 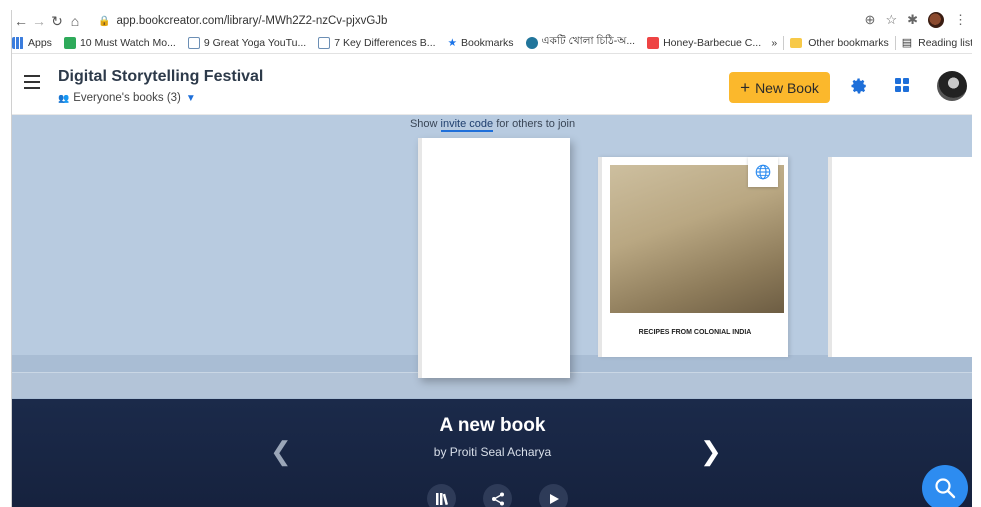 I want to click on browser-toolbar-right: ⊕ ☆ ✱ ⋮, so click(x=916, y=20).